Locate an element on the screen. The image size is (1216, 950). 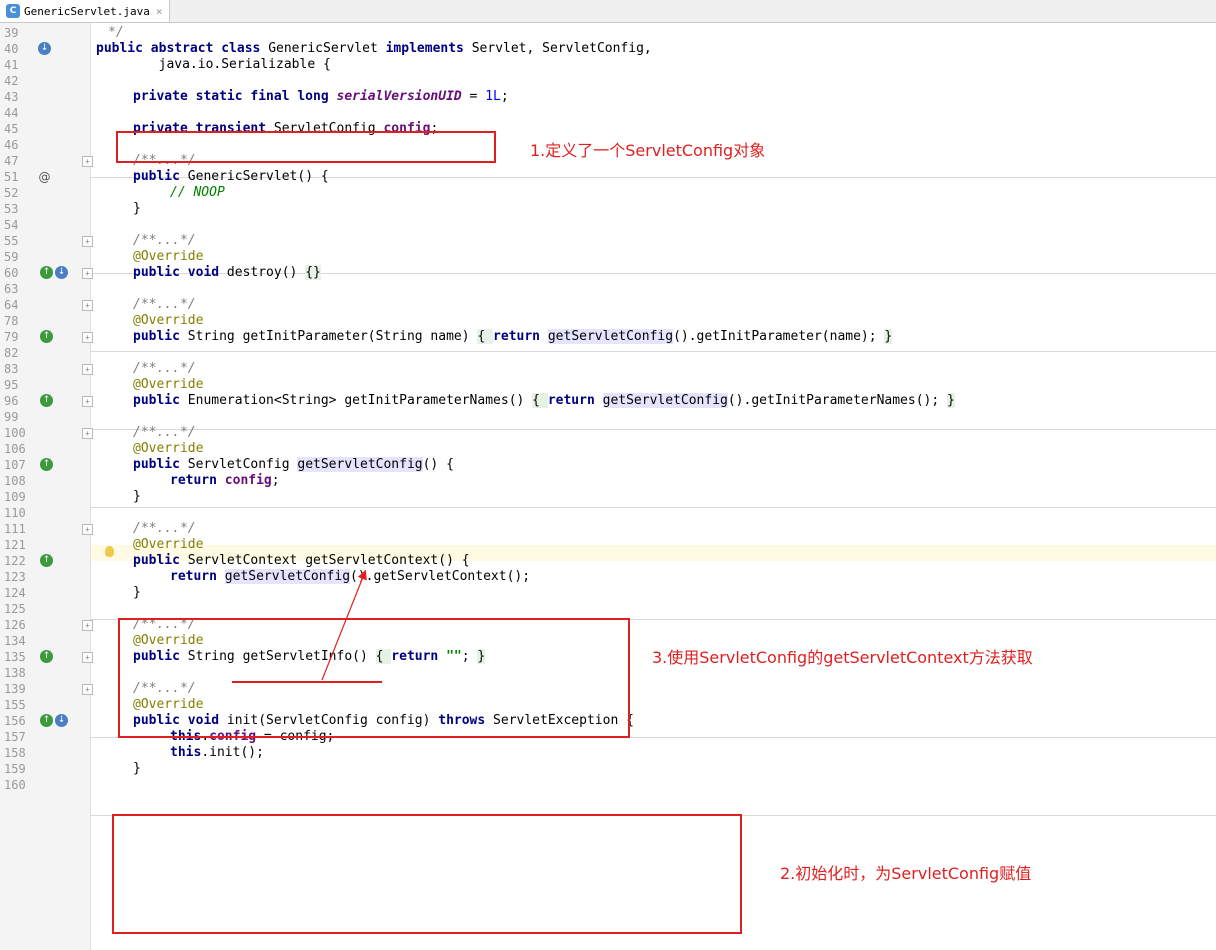
annotation-arrow is located at coordinates (344, 625).